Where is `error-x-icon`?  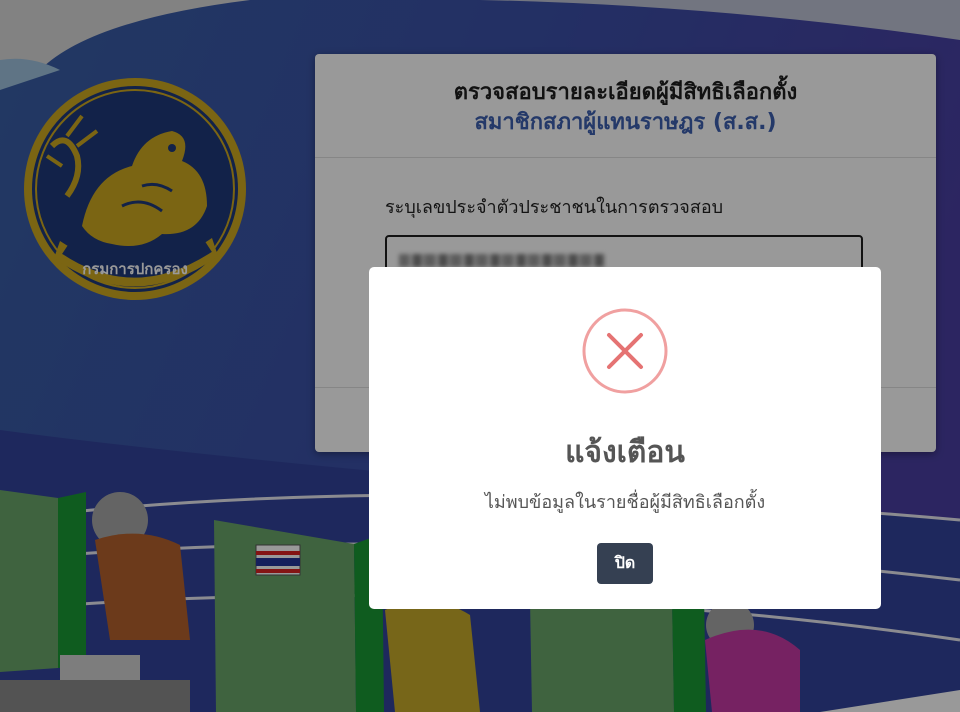
error-x-icon is located at coordinates (625, 351).